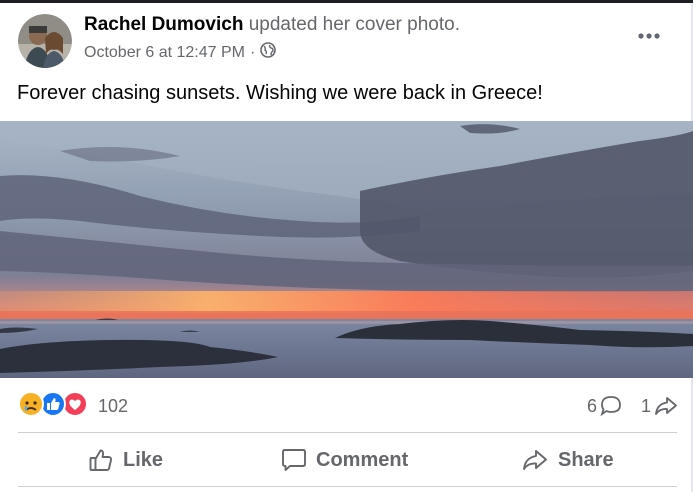  I want to click on avatar, so click(45, 41).